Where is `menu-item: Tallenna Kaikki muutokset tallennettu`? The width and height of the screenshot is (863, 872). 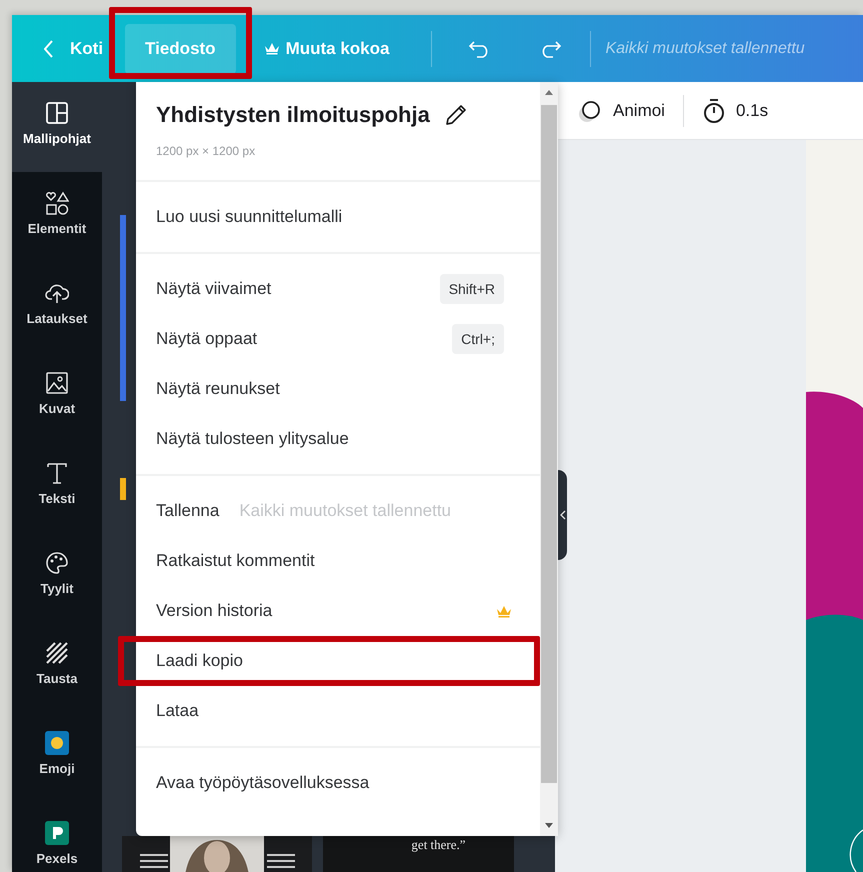
menu-item: Tallenna Kaikki muutokset tallennettu is located at coordinates (338, 511).